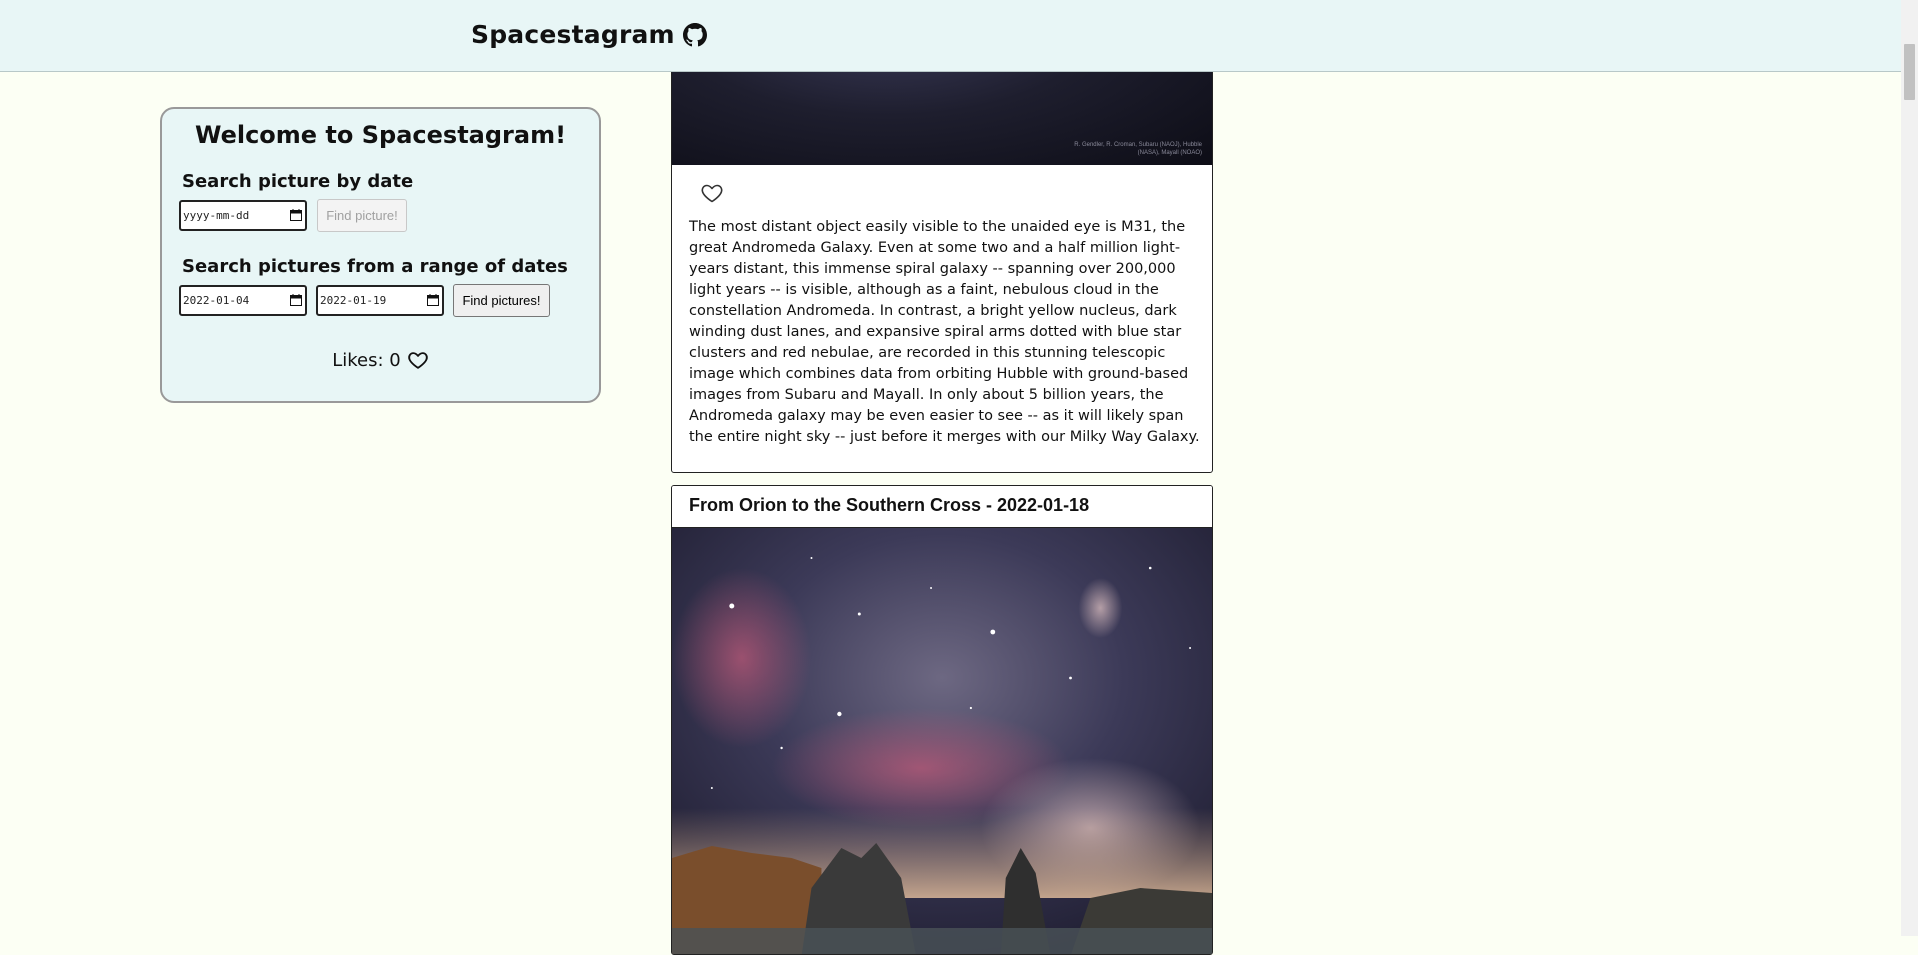 Image resolution: width=1918 pixels, height=955 pixels. I want to click on welcome-heading: Welcome to Spacestagram!, so click(380, 135).